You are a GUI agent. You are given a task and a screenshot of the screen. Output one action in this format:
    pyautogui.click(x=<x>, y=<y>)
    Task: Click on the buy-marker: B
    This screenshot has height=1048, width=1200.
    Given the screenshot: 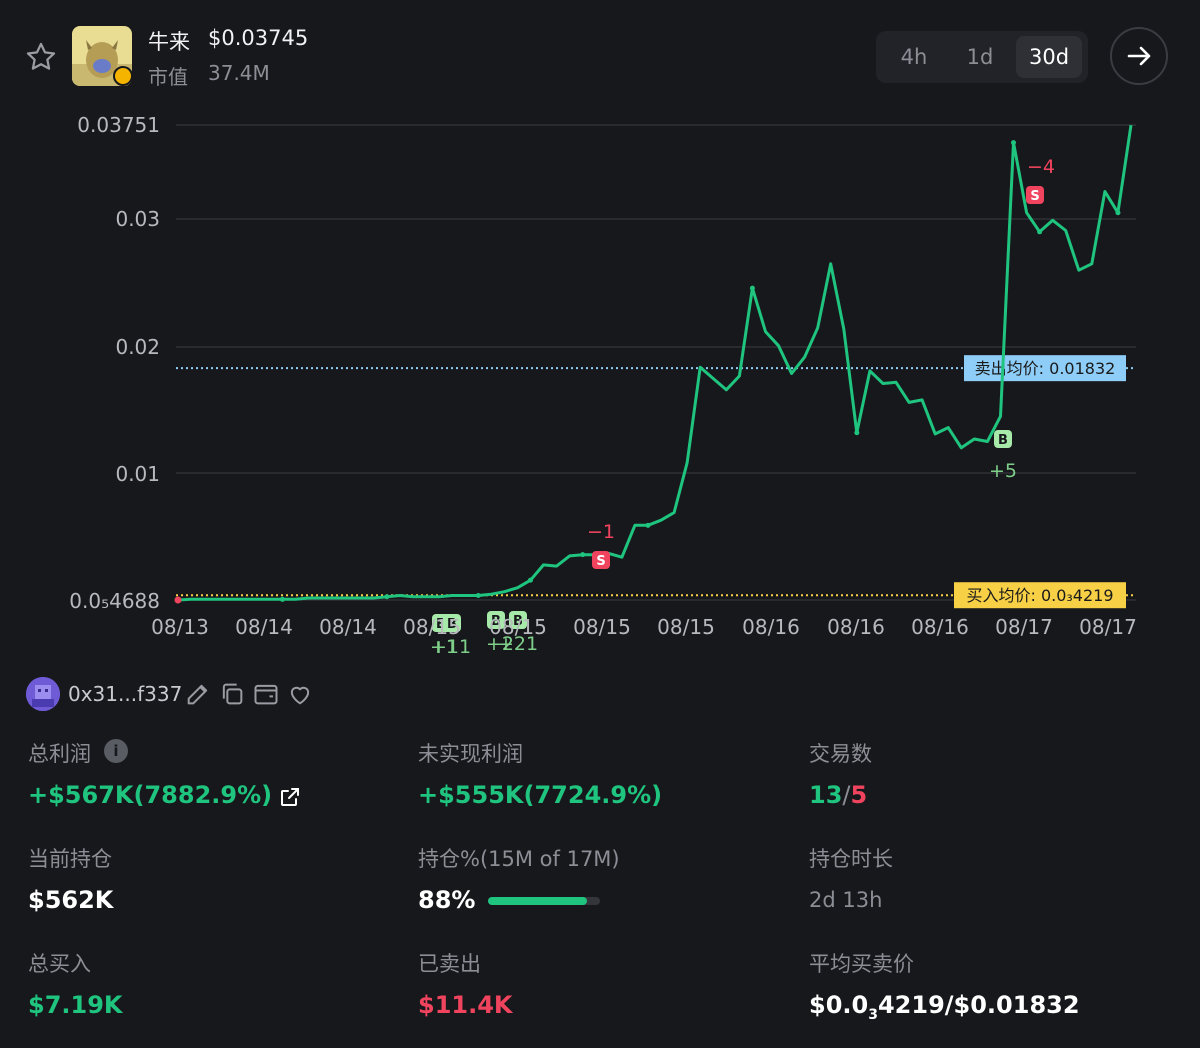 What is the action you would take?
    pyautogui.click(x=1003, y=439)
    